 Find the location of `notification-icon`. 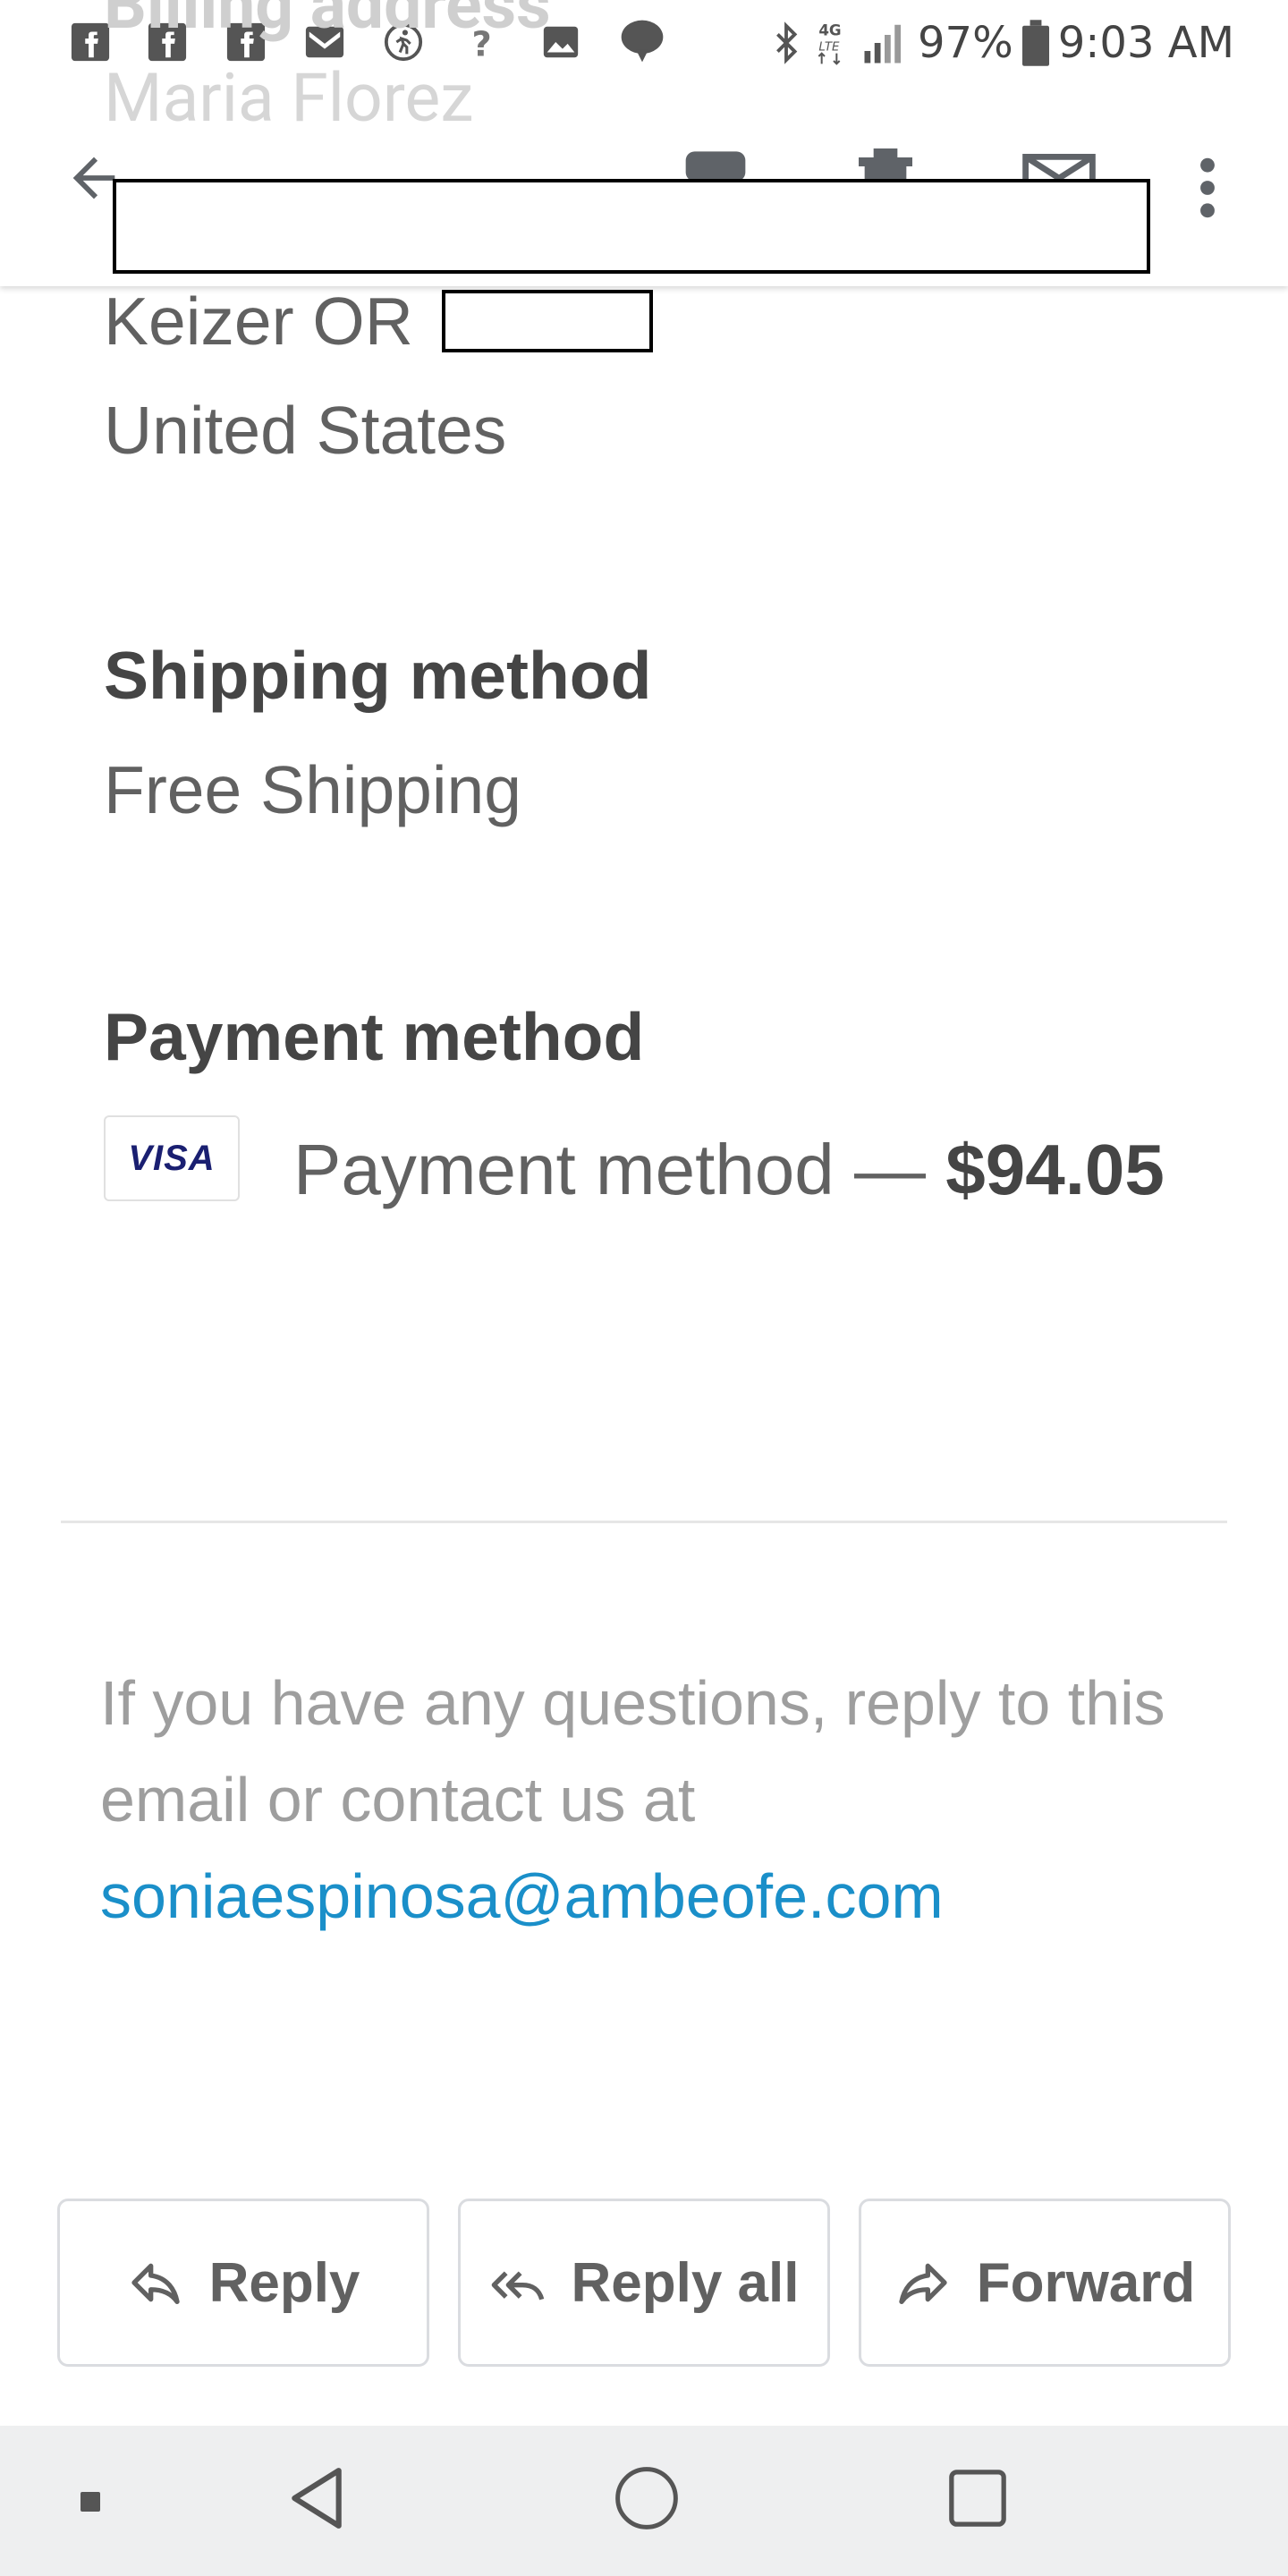

notification-icon is located at coordinates (642, 41).